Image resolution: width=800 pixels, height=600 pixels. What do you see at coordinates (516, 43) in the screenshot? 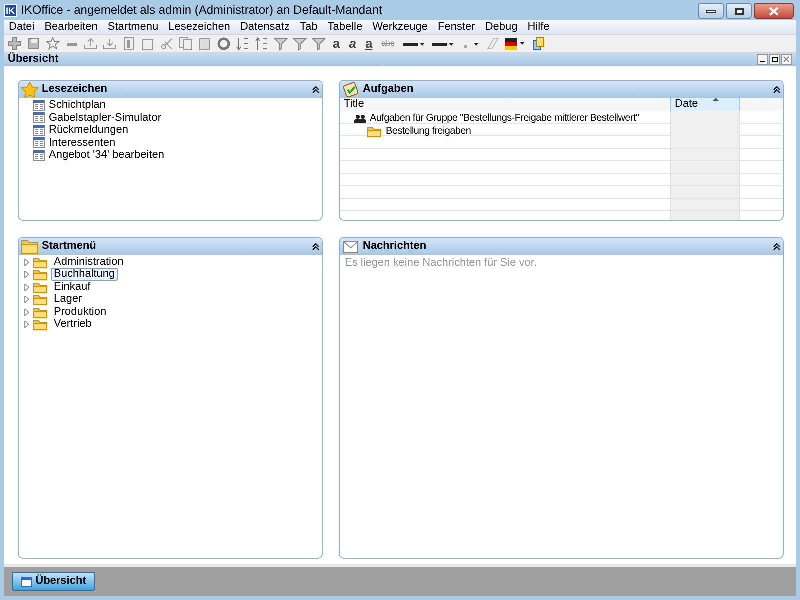
I see `language-flag-icon` at bounding box center [516, 43].